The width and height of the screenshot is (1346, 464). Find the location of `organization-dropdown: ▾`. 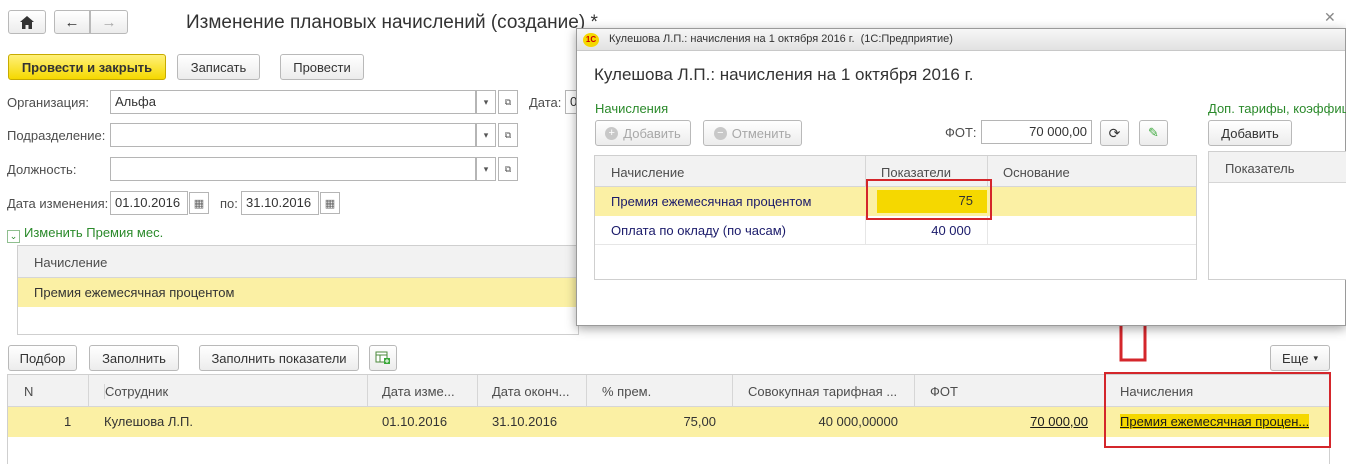

organization-dropdown: ▾ is located at coordinates (486, 102).